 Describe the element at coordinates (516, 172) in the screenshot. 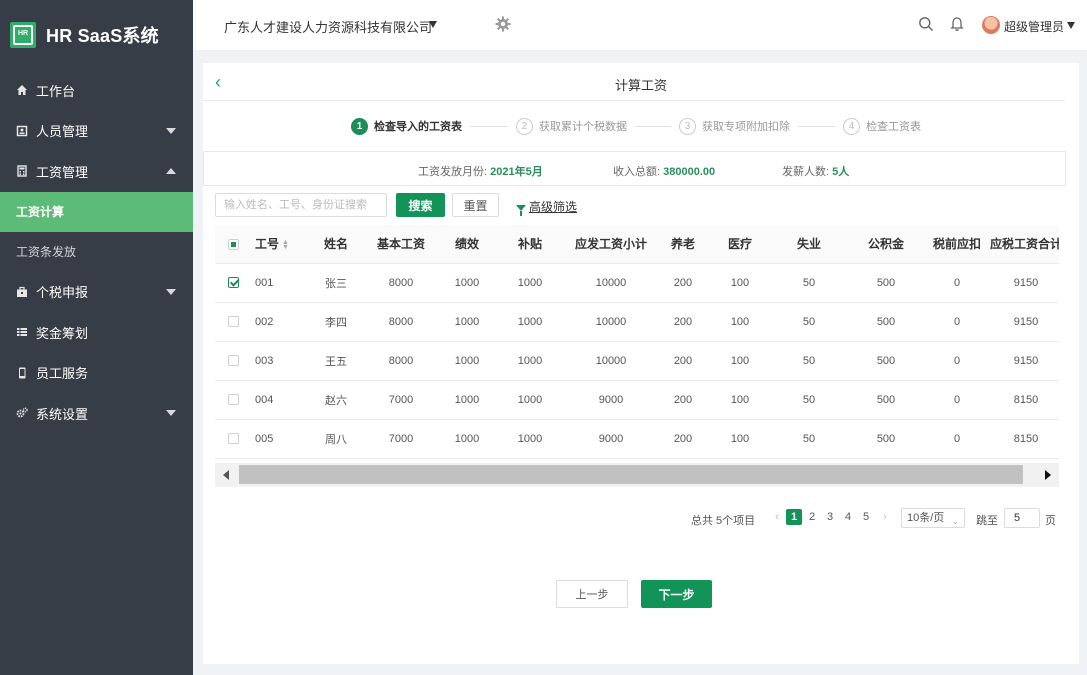

I see `month-value: 2021年5月` at that location.